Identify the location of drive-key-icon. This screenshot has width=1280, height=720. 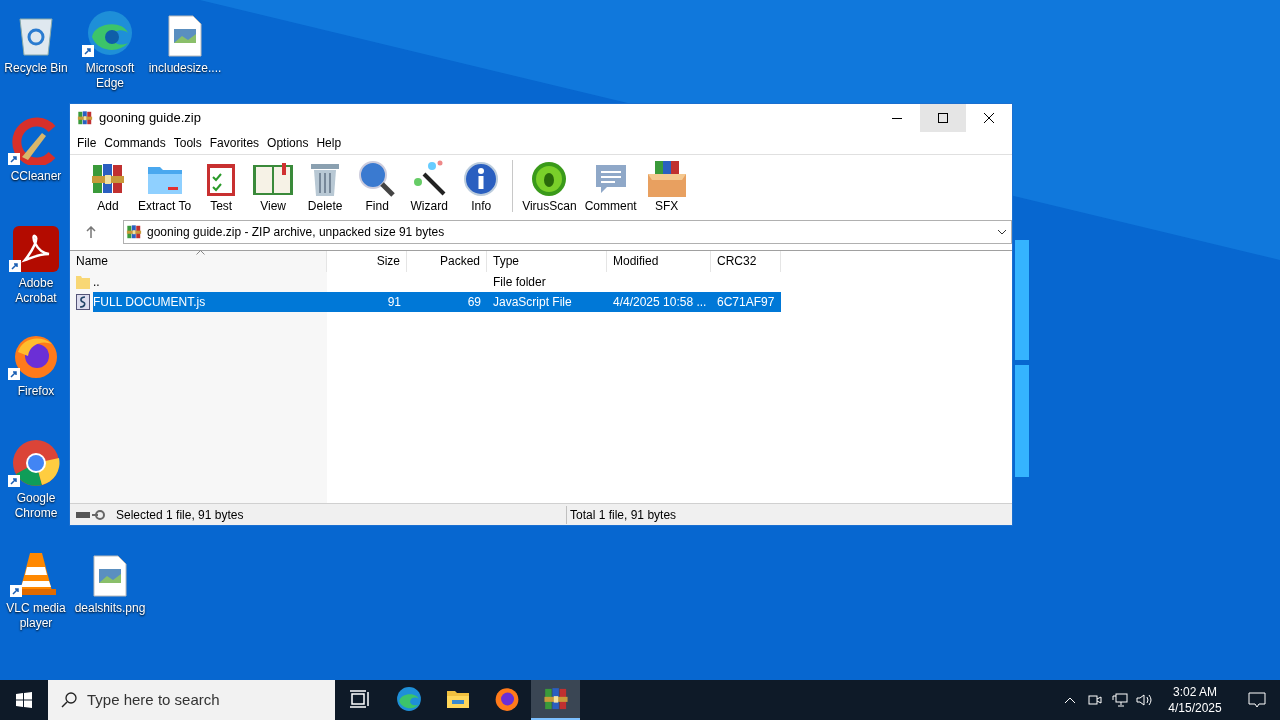
(92, 514).